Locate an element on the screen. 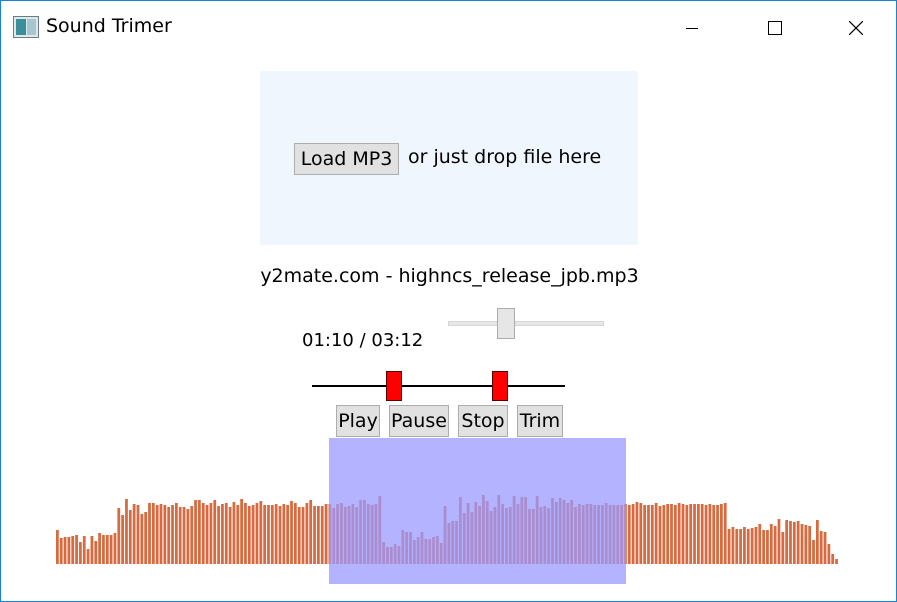  close-button is located at coordinates (856, 28).